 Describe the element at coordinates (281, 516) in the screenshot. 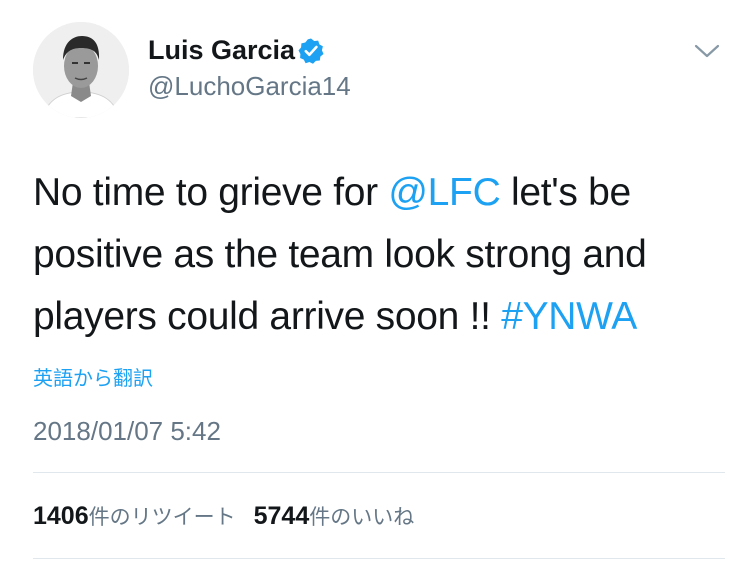

I see `likes-count: 5744` at that location.